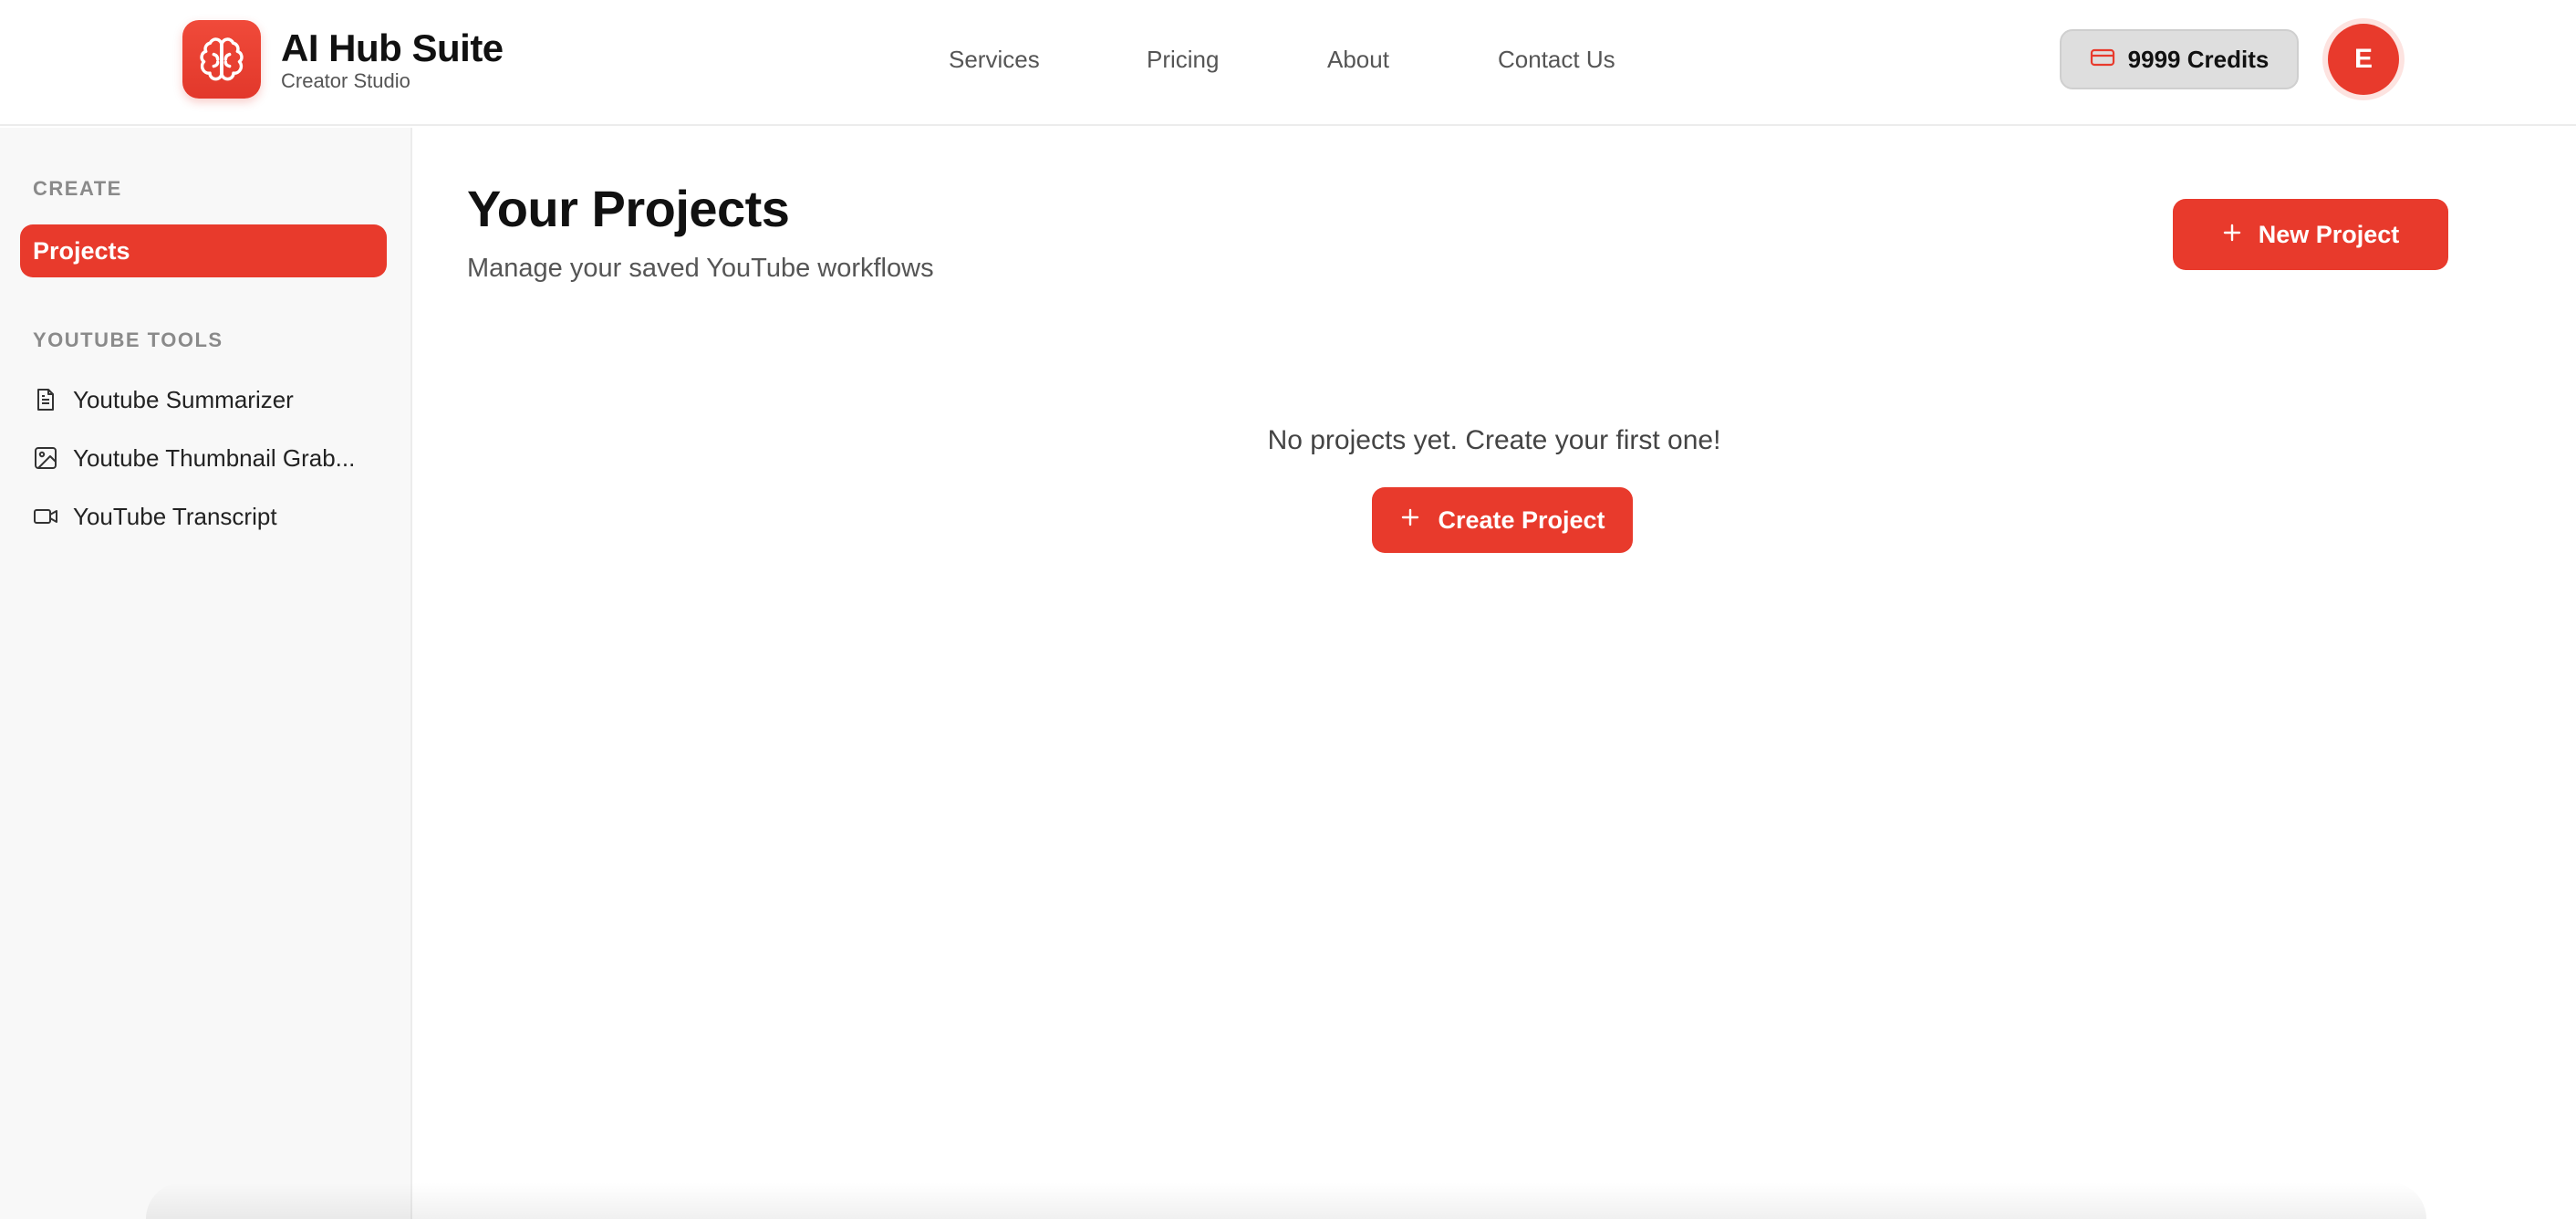  Describe the element at coordinates (1494, 440) in the screenshot. I see `empty-state-message: No projects yet. Create your first one!` at that location.